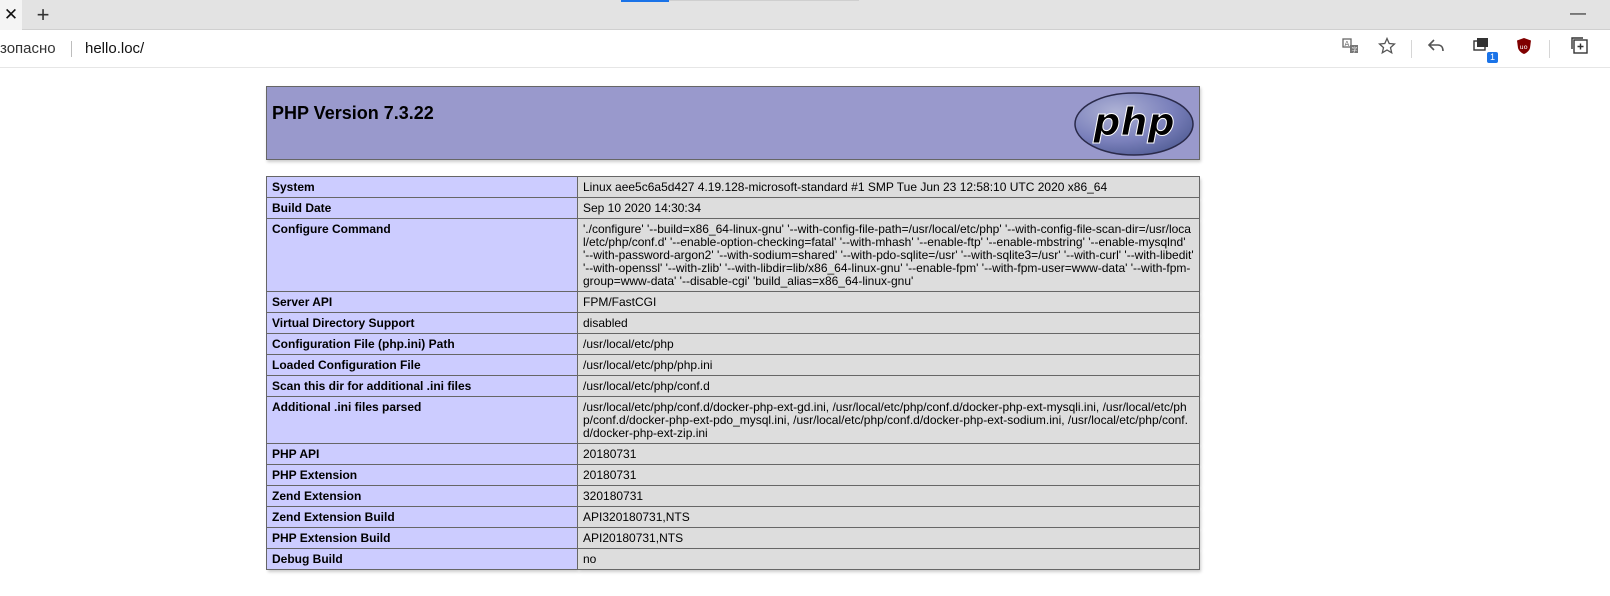 The width and height of the screenshot is (1610, 596). Describe the element at coordinates (888, 365) in the screenshot. I see `row-value: /usr/local/etc/php/php.ini` at that location.